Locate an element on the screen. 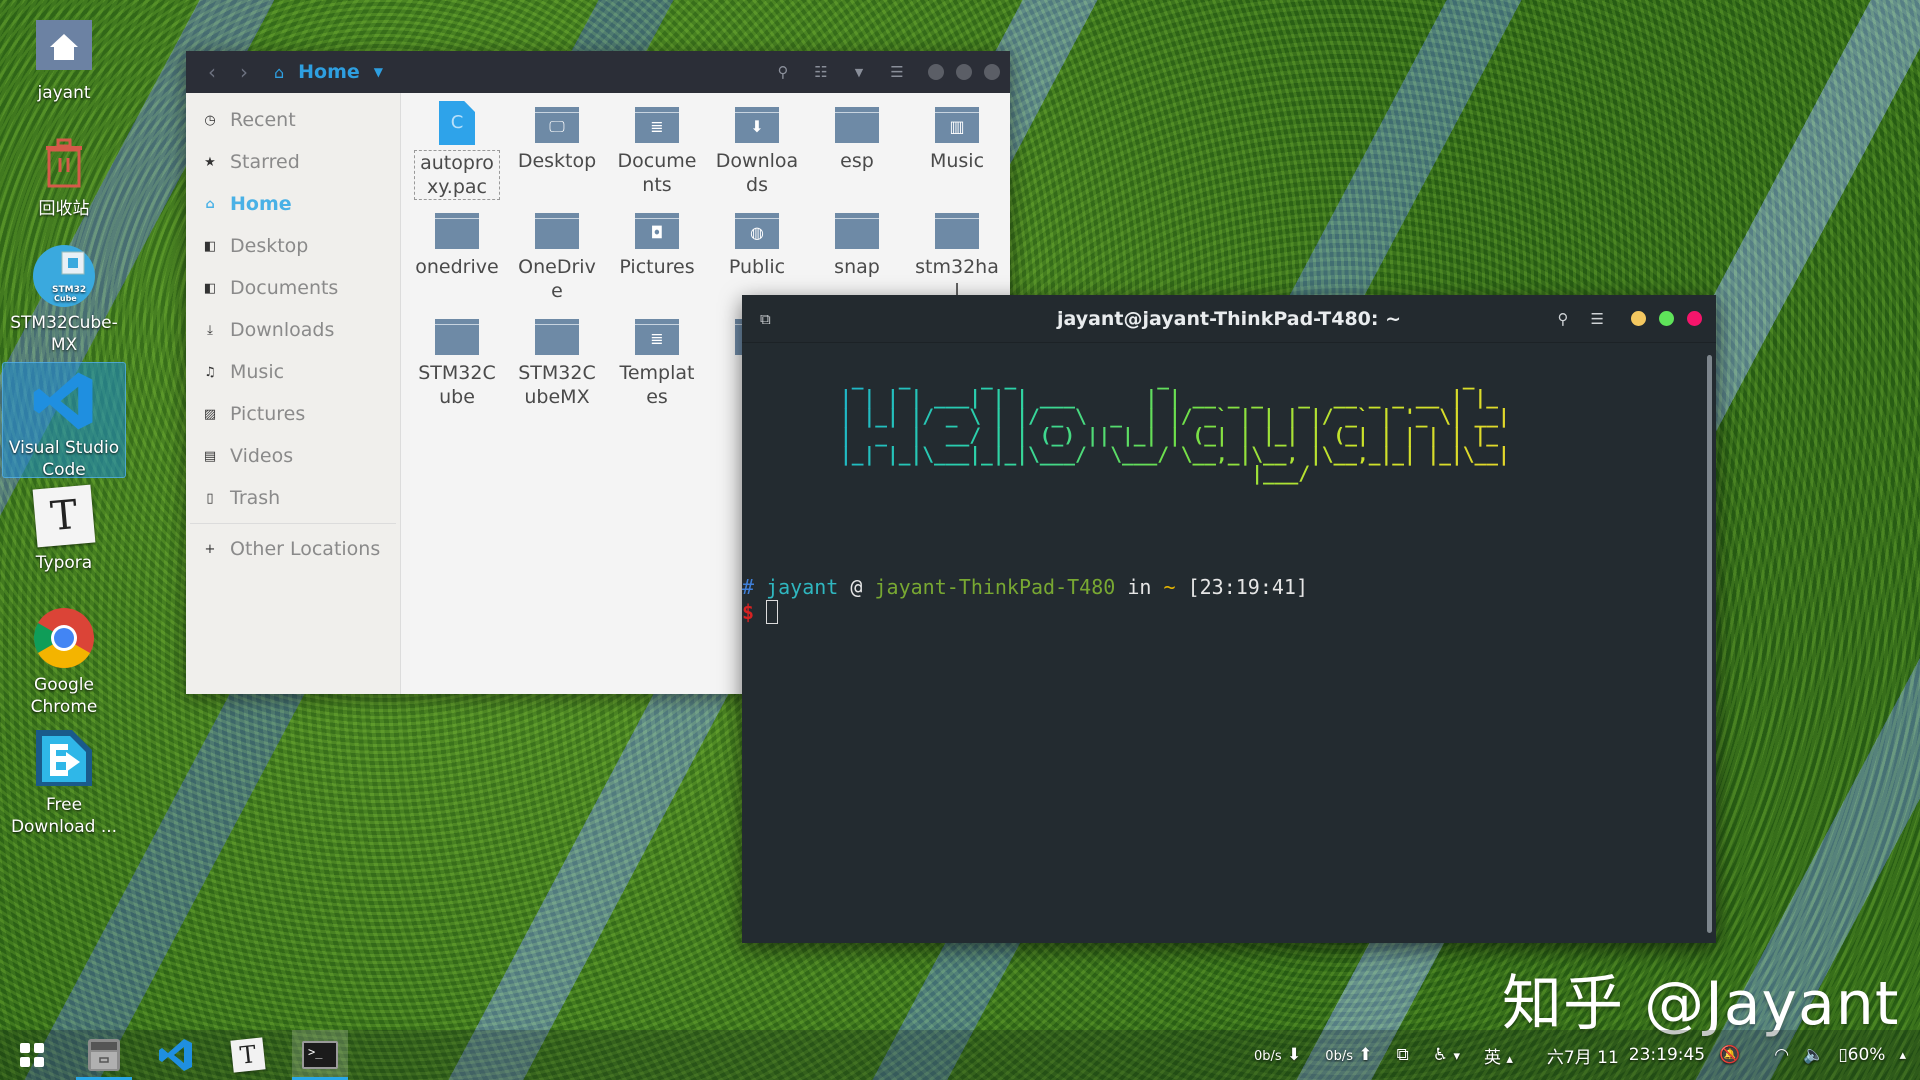  view-toggle-icon: ☷ is located at coordinates (821, 72).